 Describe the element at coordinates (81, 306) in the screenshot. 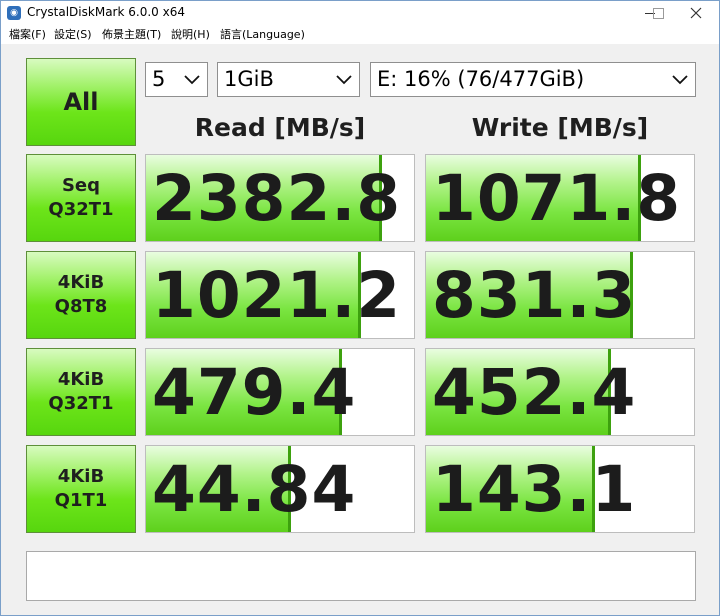

I see `test-label-line2: Q8T8` at that location.